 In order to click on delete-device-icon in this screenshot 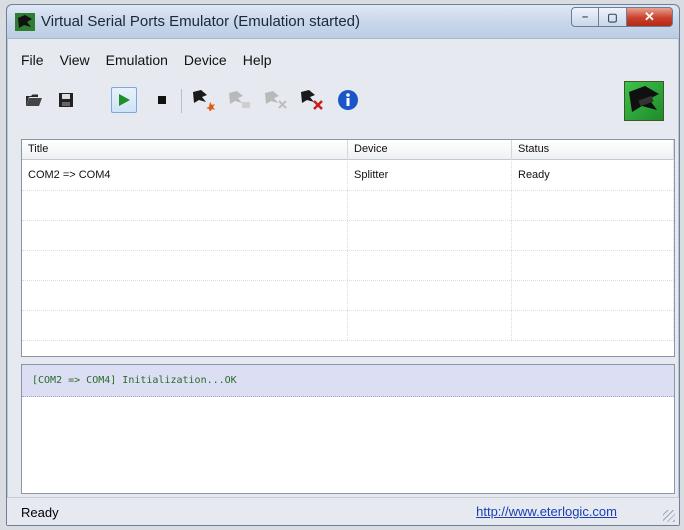, I will do `click(312, 100)`.